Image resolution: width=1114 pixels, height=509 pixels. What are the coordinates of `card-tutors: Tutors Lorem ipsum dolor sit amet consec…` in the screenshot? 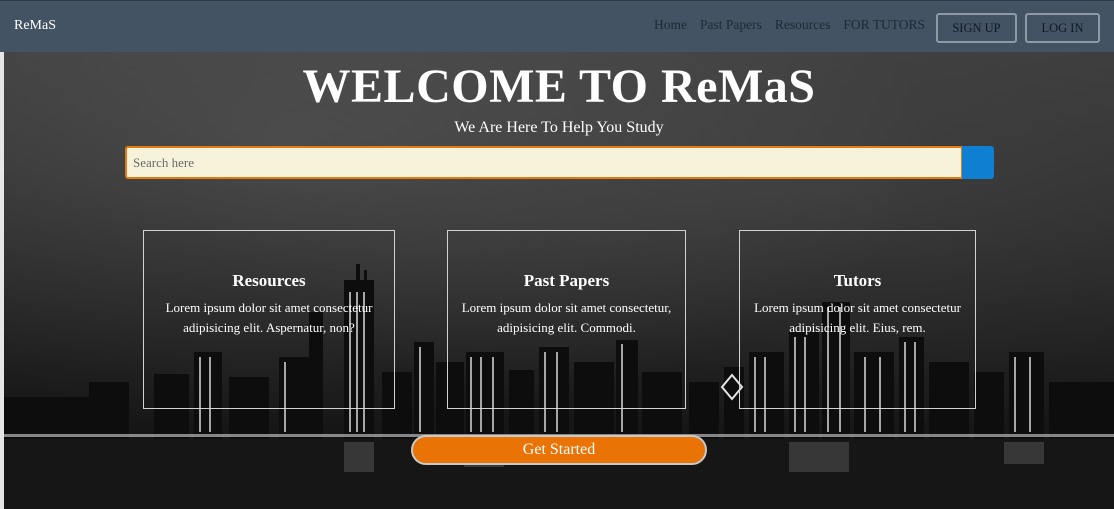 It's located at (857, 319).